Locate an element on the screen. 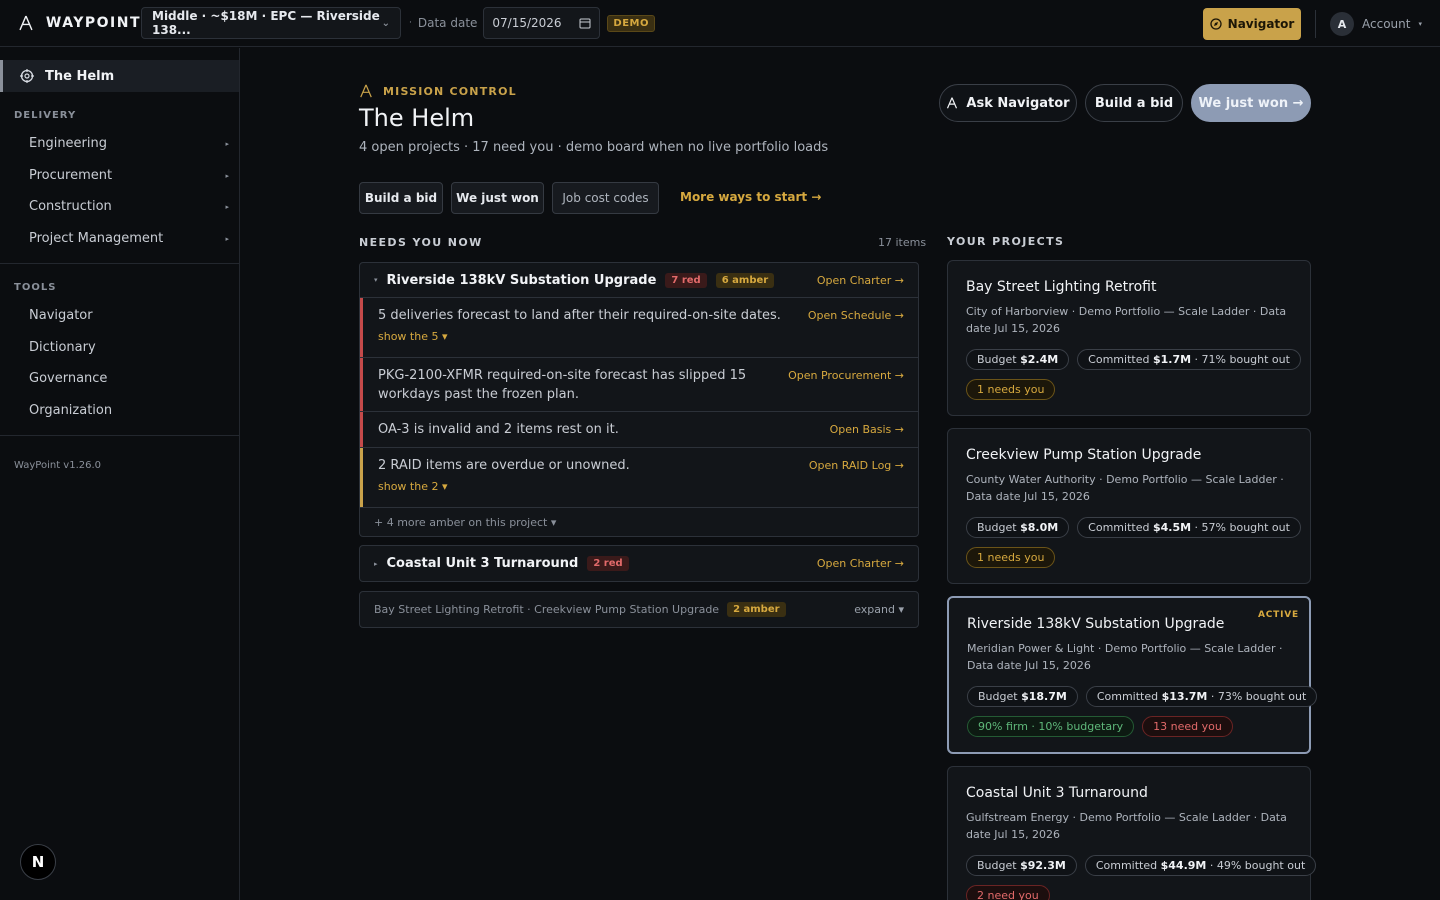 This screenshot has height=900, width=1440. amber-count-badge: 6 amber is located at coordinates (745, 280).